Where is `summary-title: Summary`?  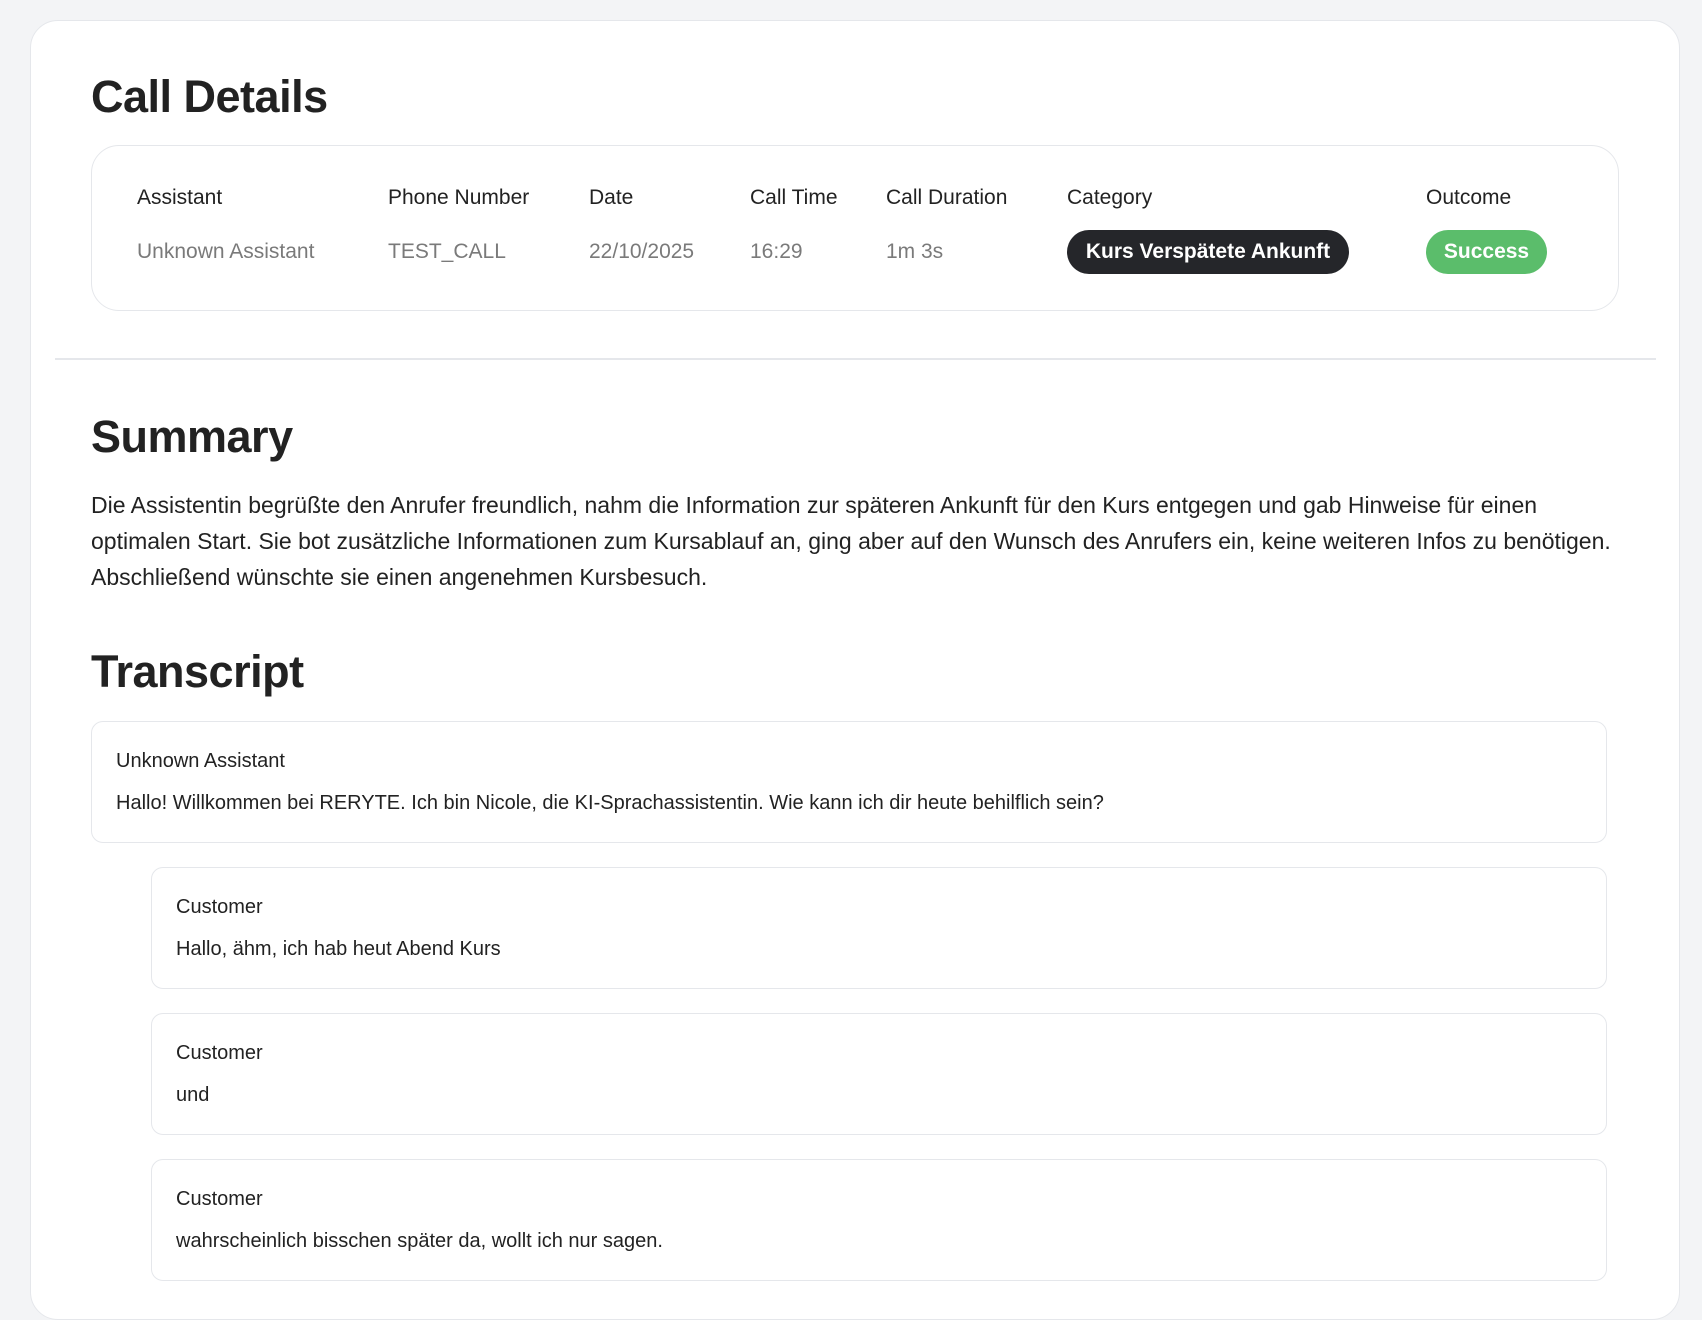
summary-title: Summary is located at coordinates (192, 436).